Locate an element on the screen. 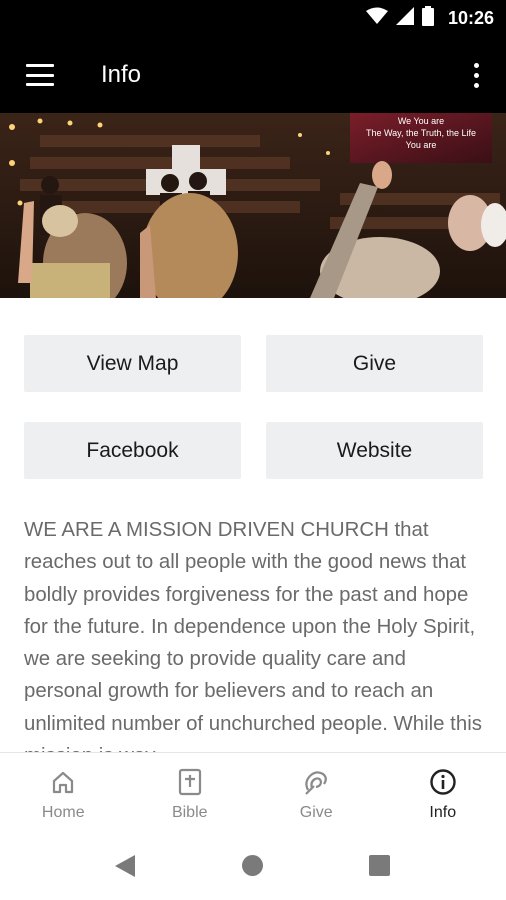 Image resolution: width=506 pixels, height=900 pixels. status-bar: 10:26 is located at coordinates (253, 18).